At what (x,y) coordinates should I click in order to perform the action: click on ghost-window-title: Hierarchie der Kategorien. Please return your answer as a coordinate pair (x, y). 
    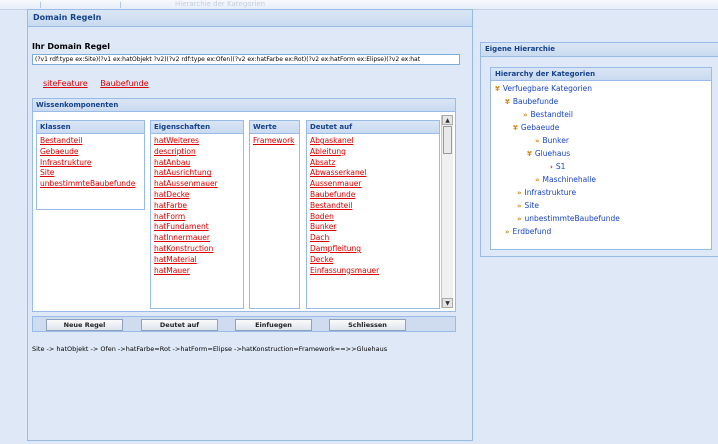
    Looking at the image, I should click on (220, 4).